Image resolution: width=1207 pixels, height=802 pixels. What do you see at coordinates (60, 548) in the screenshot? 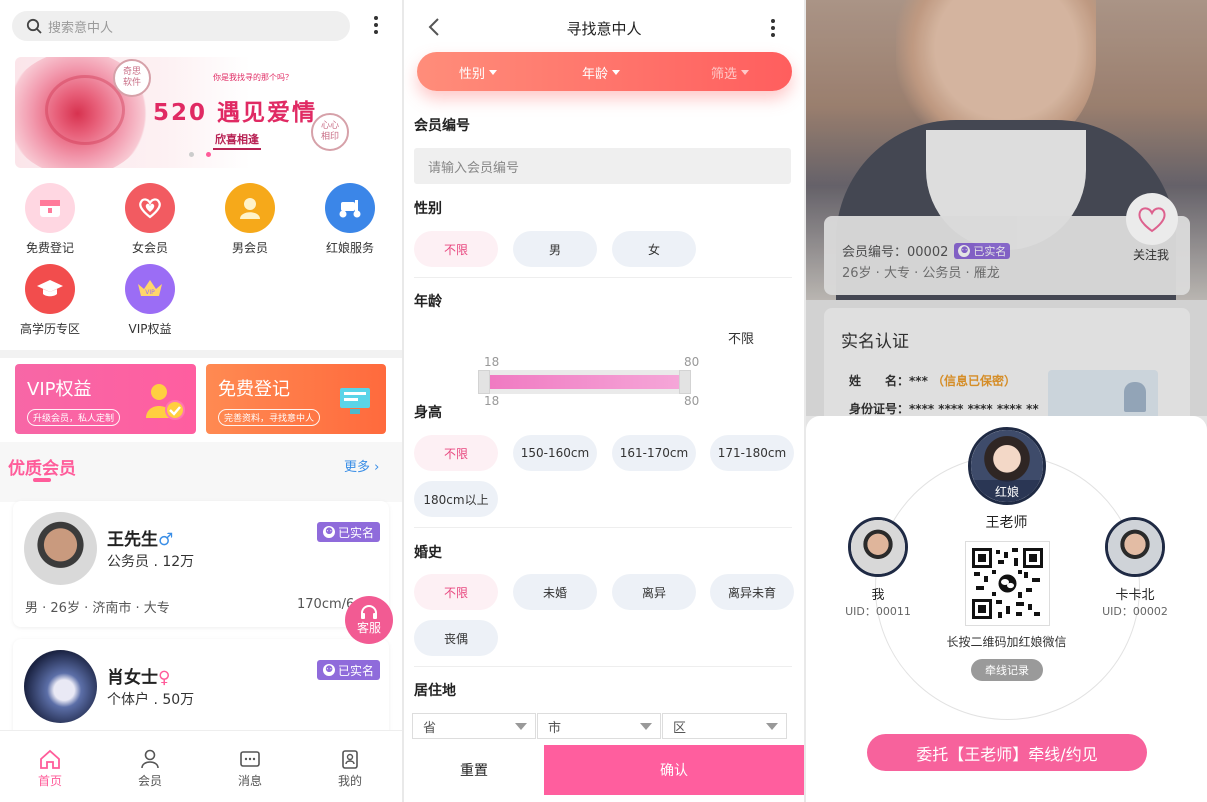
I see `member-avatar` at bounding box center [60, 548].